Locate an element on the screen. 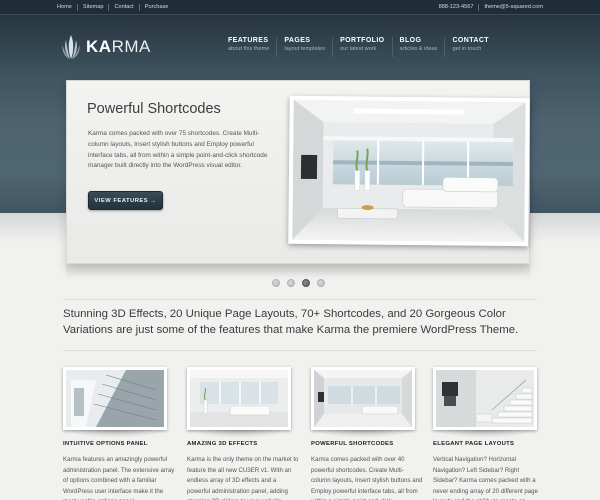 This screenshot has width=600, height=500. feature-title: AMAZING 3D EFFECTS is located at coordinates (222, 444).